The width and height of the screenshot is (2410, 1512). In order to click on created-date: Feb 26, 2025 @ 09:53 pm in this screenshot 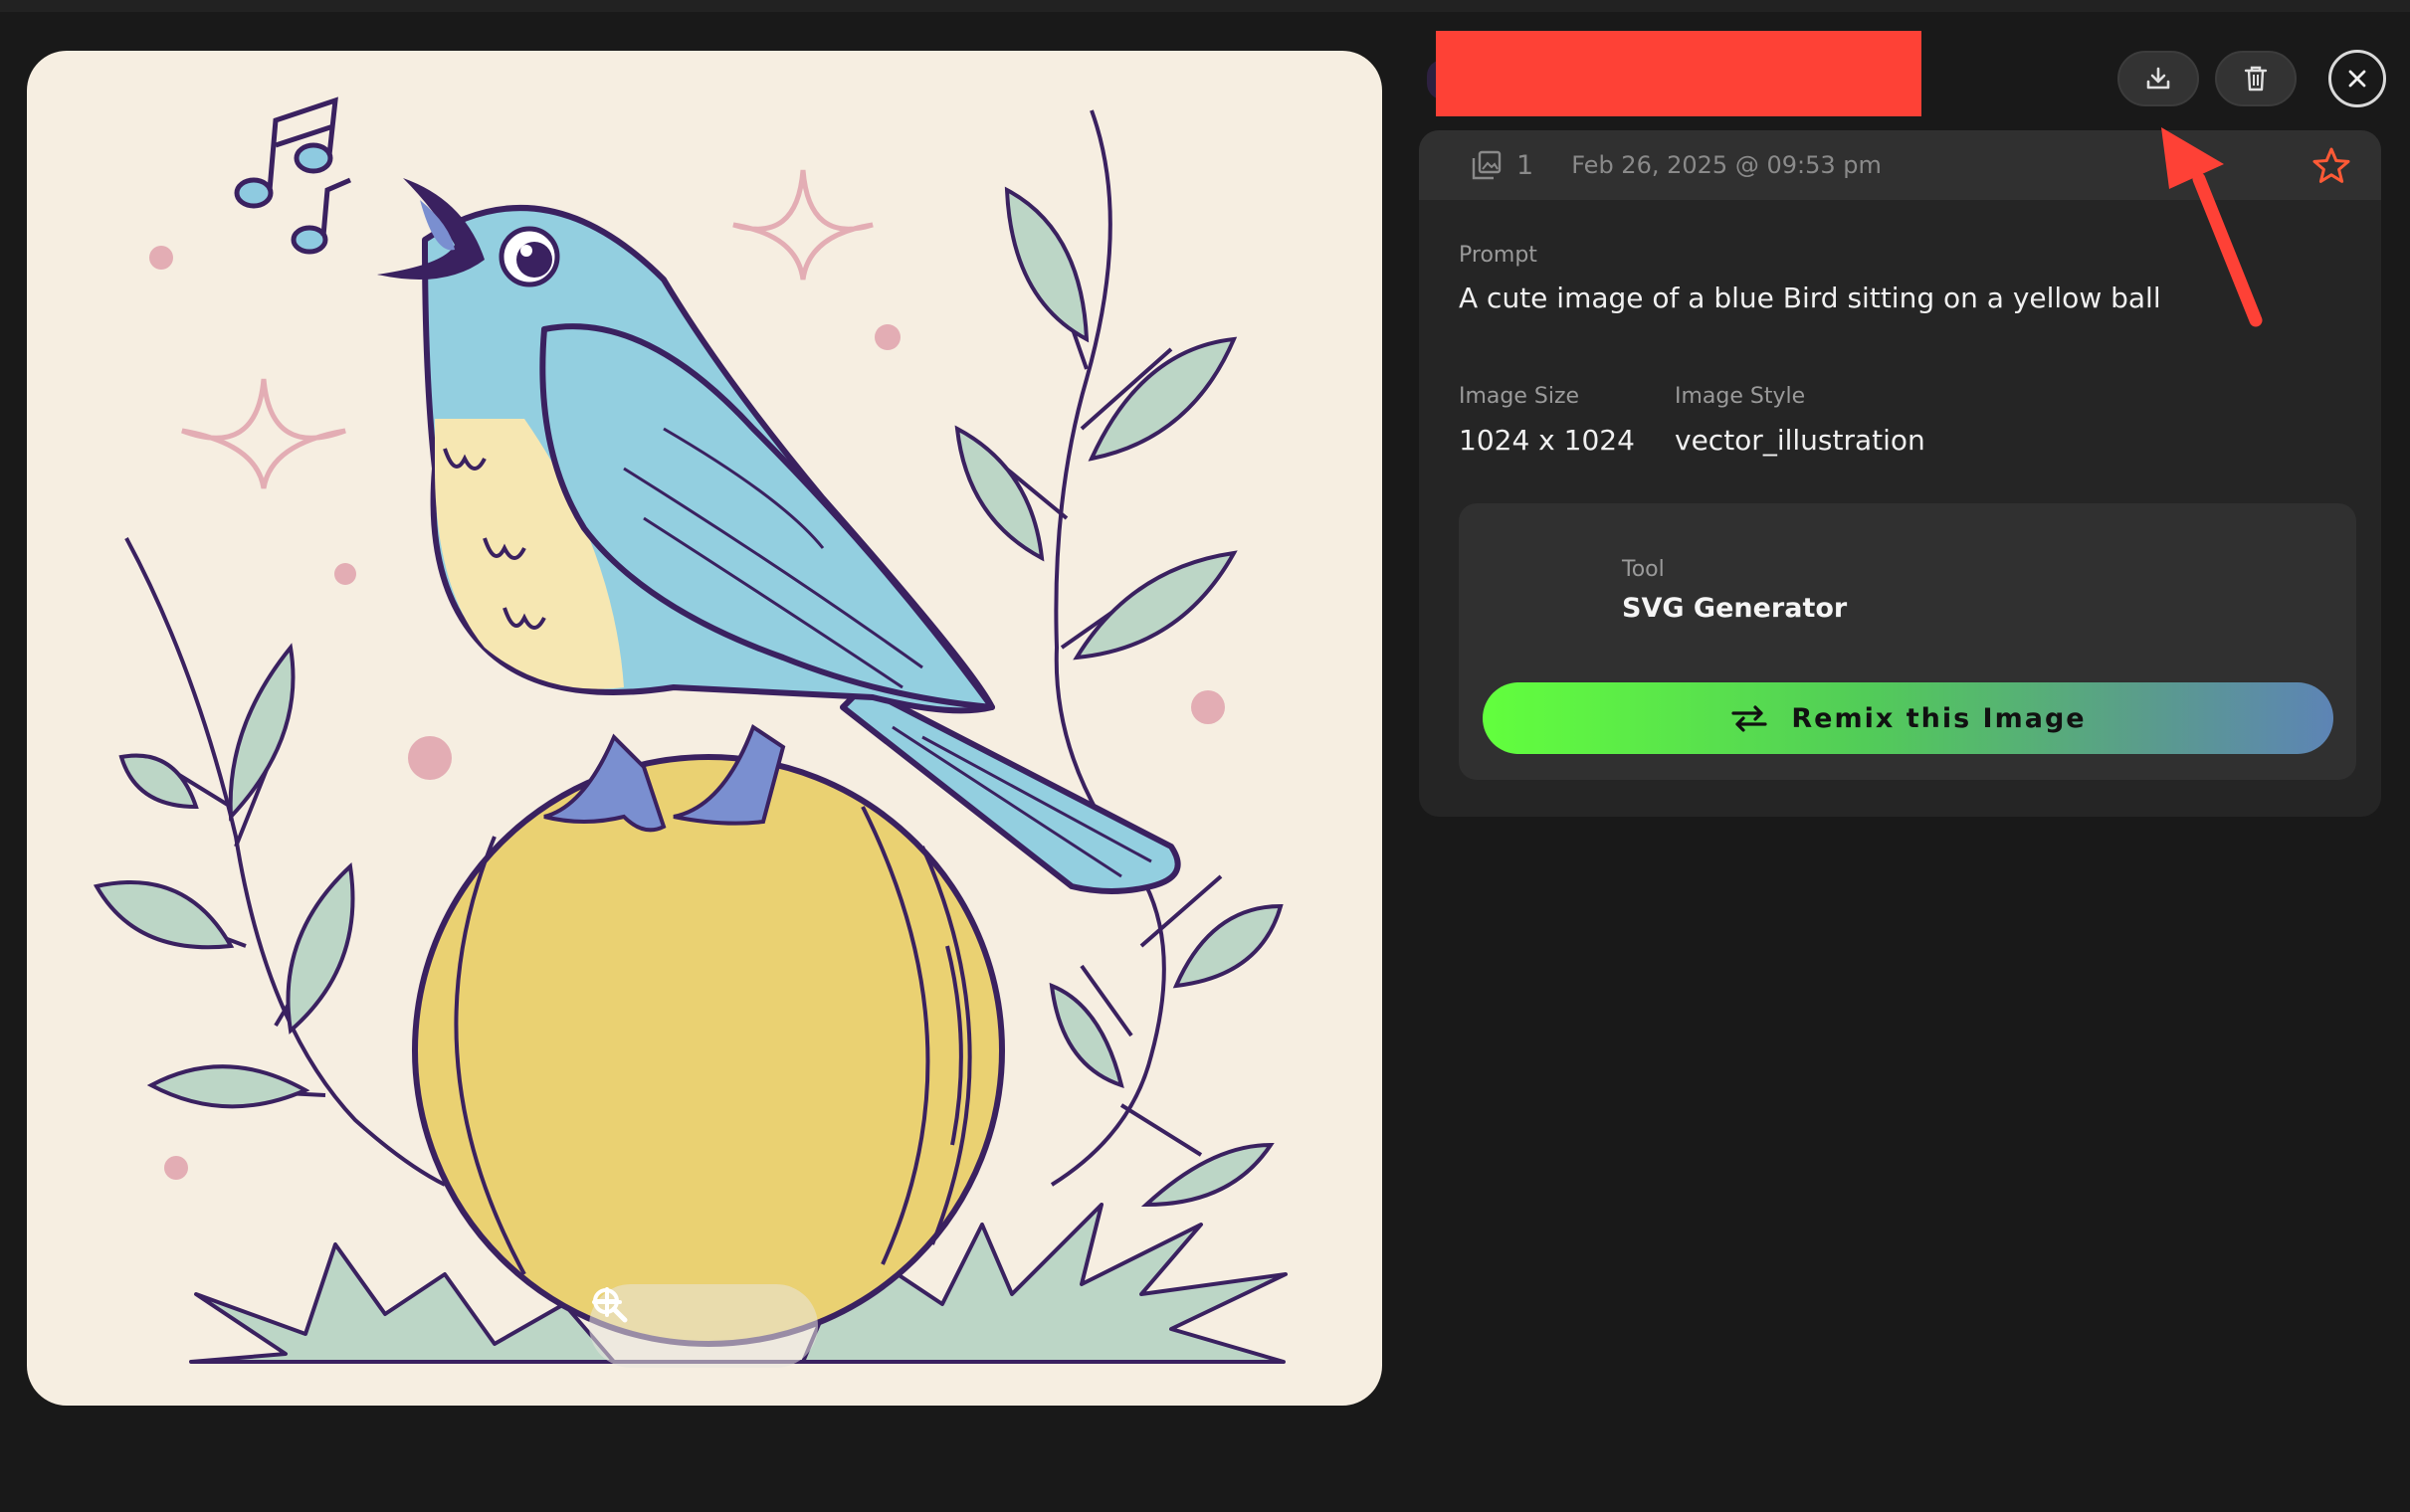, I will do `click(1726, 165)`.